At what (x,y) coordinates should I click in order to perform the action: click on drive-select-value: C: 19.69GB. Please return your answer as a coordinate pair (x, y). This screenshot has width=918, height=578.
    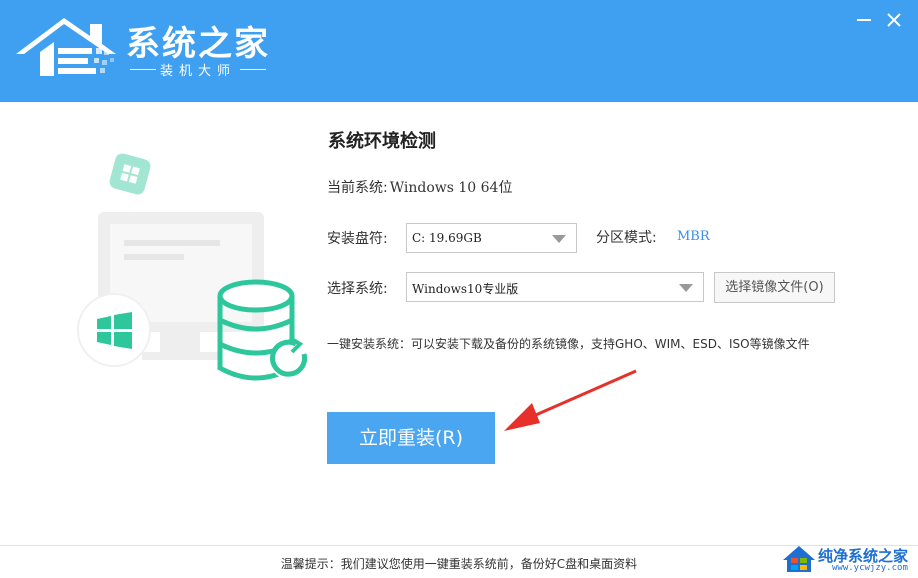
    Looking at the image, I should click on (447, 238).